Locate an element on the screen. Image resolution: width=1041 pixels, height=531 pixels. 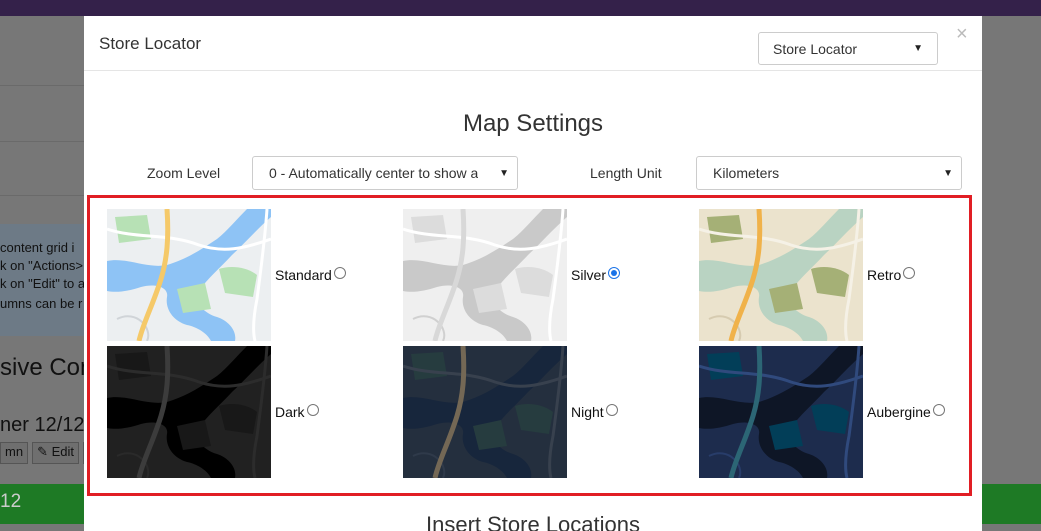
background-heading: sive Con is located at coordinates (47, 367).